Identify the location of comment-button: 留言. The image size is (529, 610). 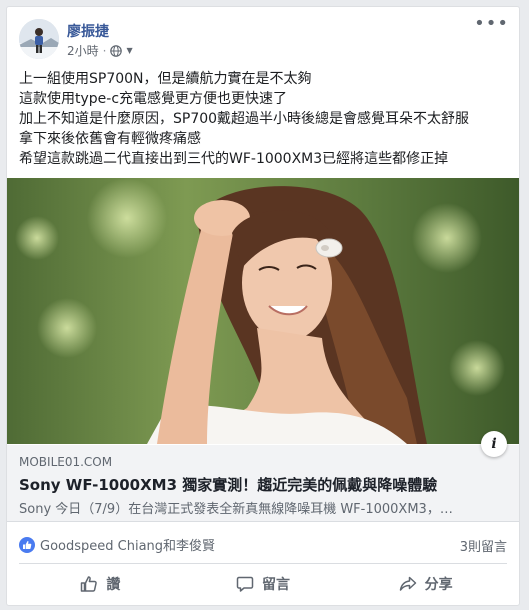
(263, 584).